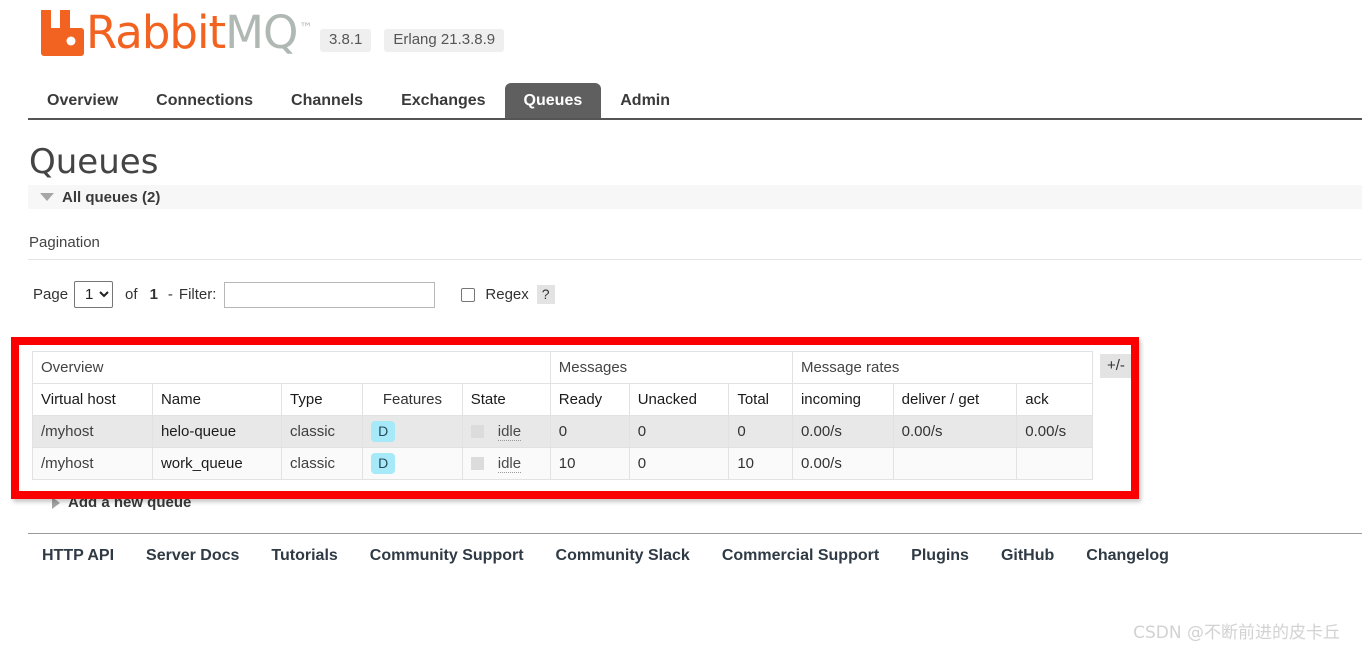 The width and height of the screenshot is (1362, 657). I want to click on total-pages-value: 1, so click(153, 294).